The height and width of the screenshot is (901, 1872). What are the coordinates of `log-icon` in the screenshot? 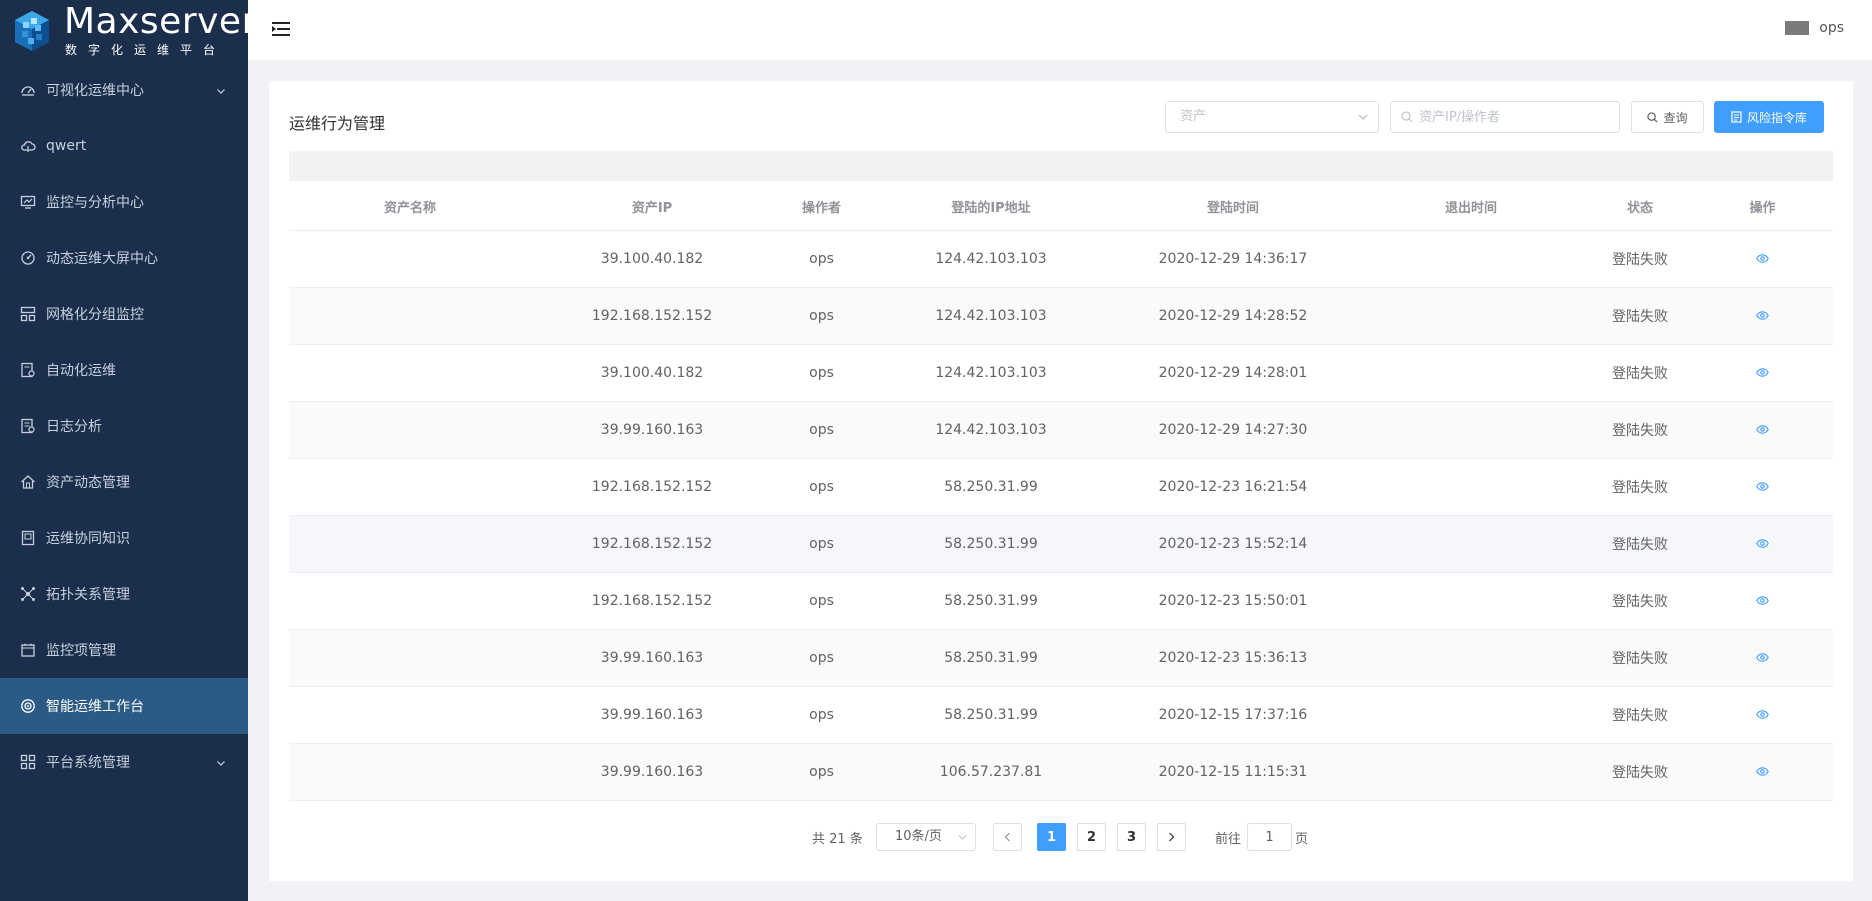 It's located at (28, 426).